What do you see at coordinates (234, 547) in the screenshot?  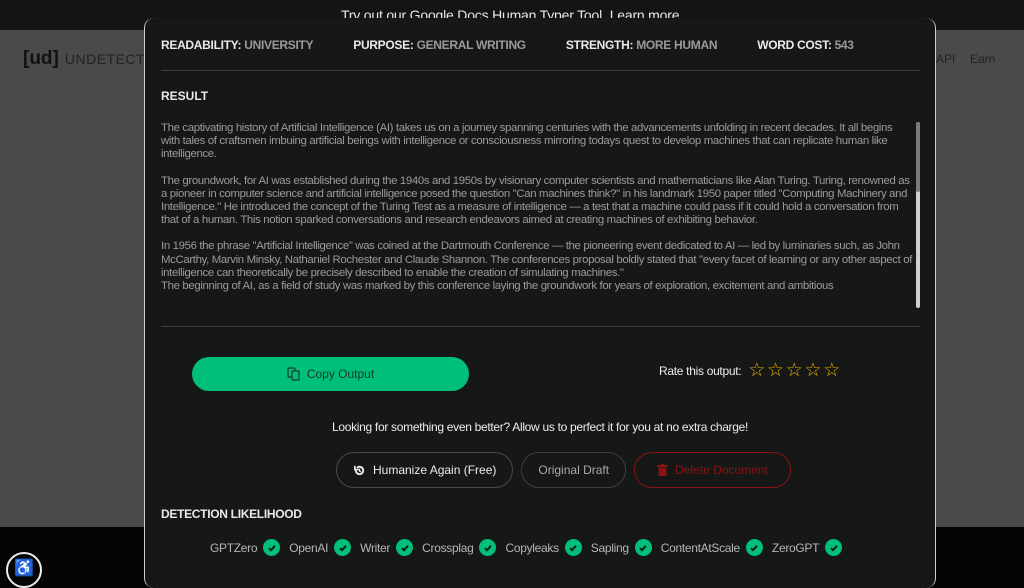 I see `detector-name: GPTZero` at bounding box center [234, 547].